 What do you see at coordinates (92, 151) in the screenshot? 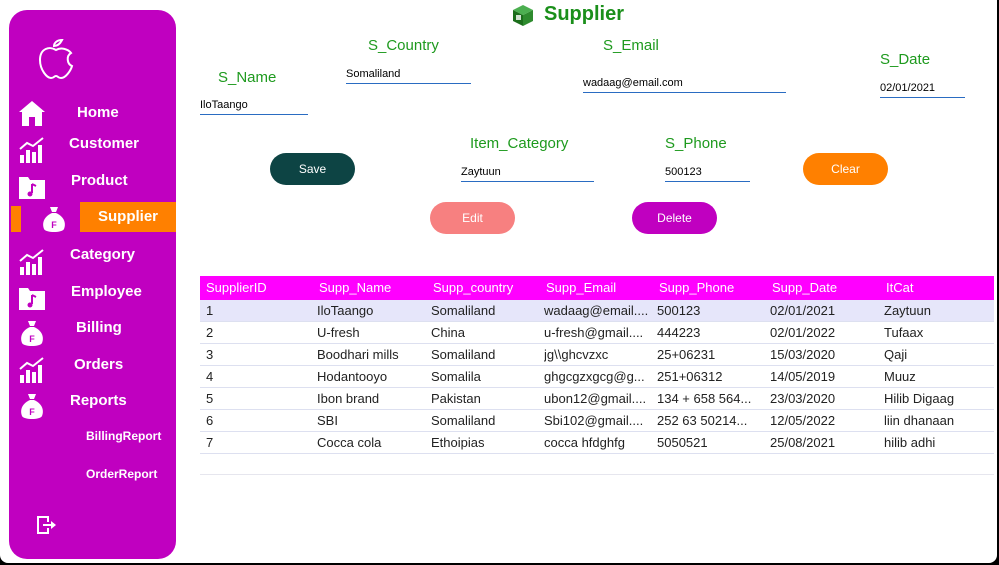
I see `sidebar-item-customer: Customer` at bounding box center [92, 151].